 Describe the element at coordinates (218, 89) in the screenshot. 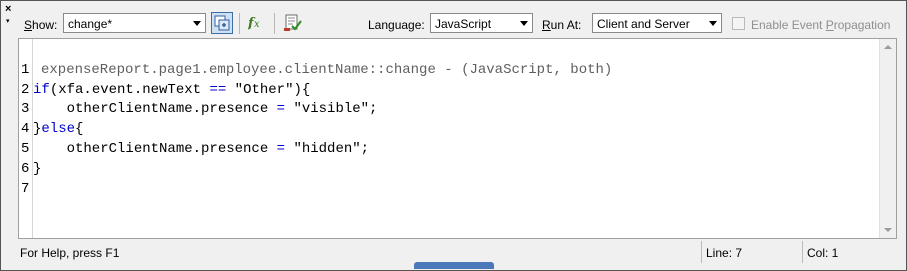

I see `operator-token: ==` at that location.